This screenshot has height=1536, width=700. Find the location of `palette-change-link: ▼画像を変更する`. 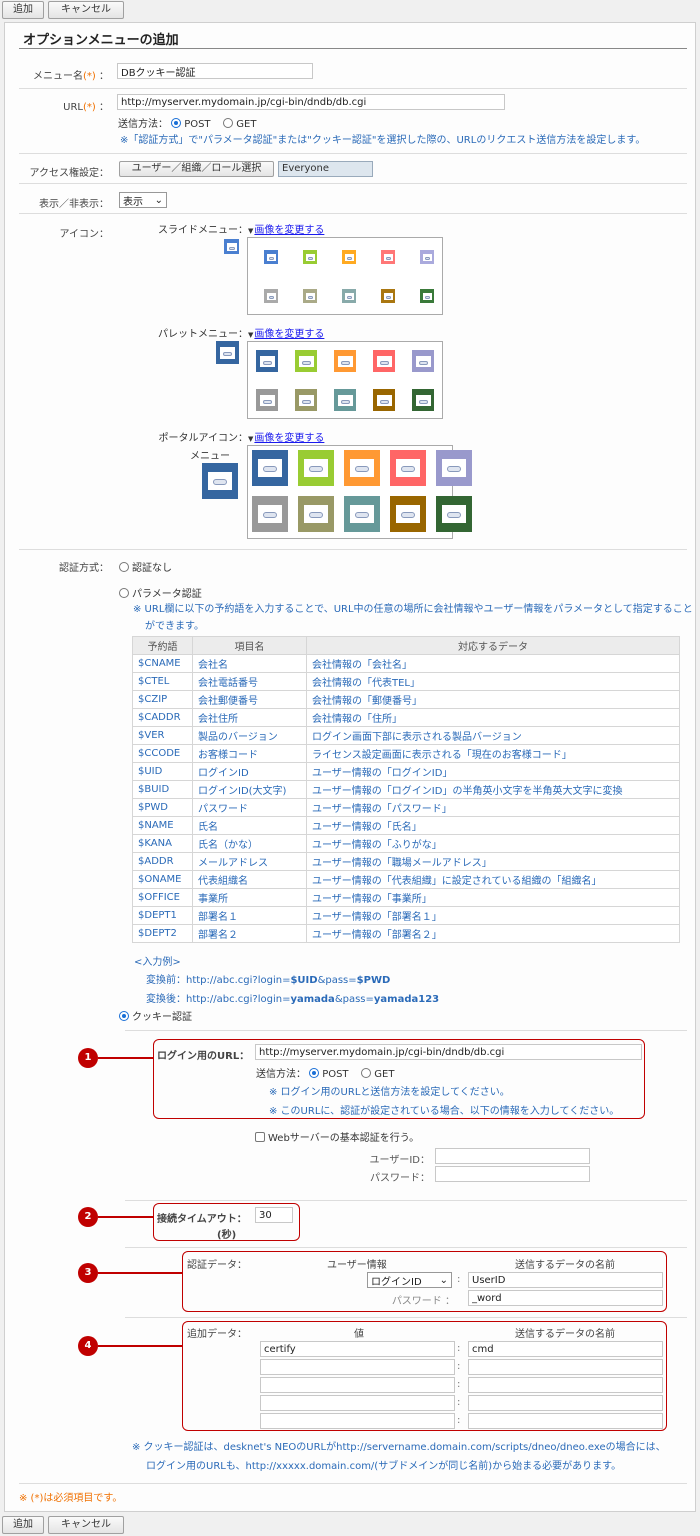

palette-change-link: ▼画像を変更する is located at coordinates (286, 332).